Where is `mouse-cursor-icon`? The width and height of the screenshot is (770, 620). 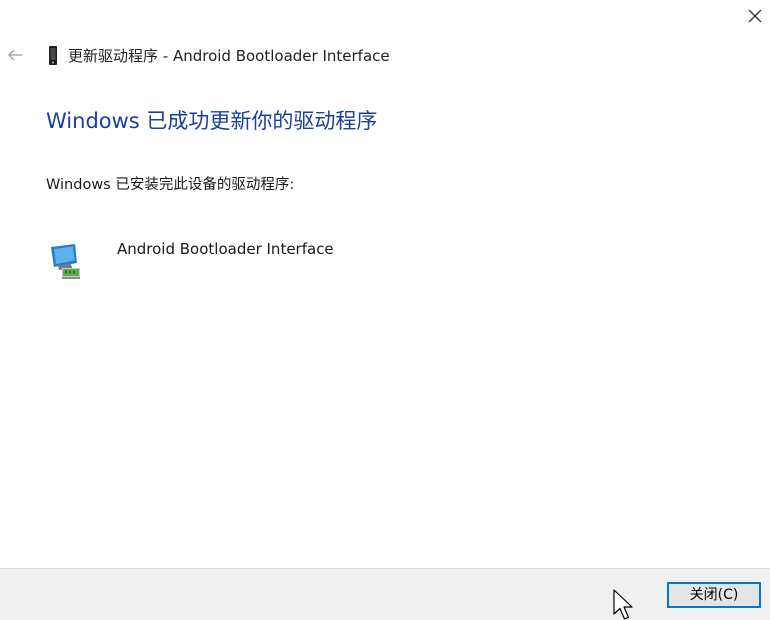 mouse-cursor-icon is located at coordinates (625, 604).